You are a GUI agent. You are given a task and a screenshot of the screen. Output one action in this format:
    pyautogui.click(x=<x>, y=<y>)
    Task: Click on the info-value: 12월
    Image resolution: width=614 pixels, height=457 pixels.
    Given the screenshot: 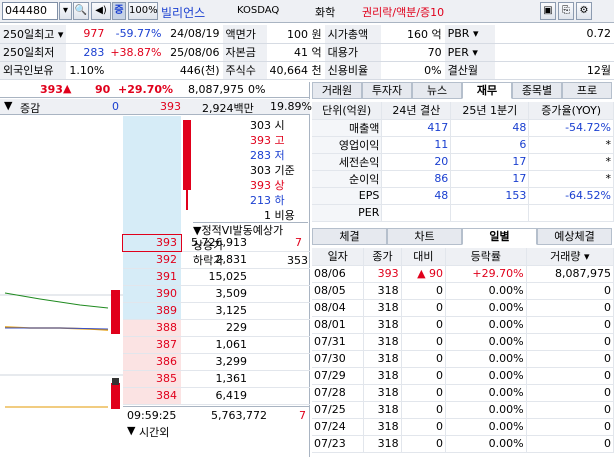 What is the action you would take?
    pyautogui.click(x=554, y=70)
    